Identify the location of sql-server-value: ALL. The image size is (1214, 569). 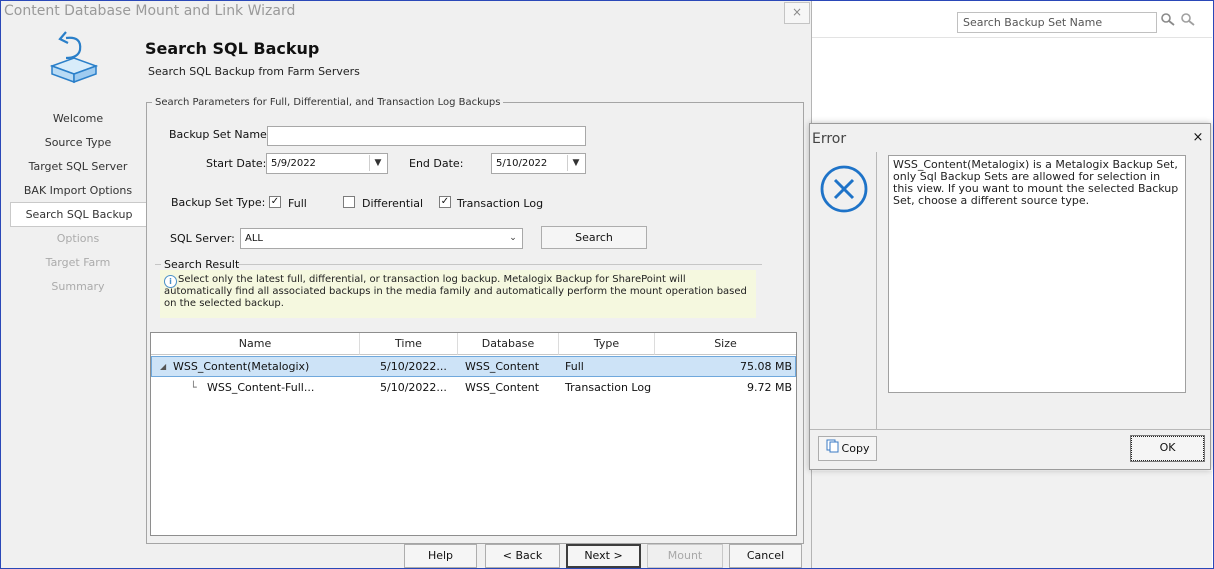
(254, 238).